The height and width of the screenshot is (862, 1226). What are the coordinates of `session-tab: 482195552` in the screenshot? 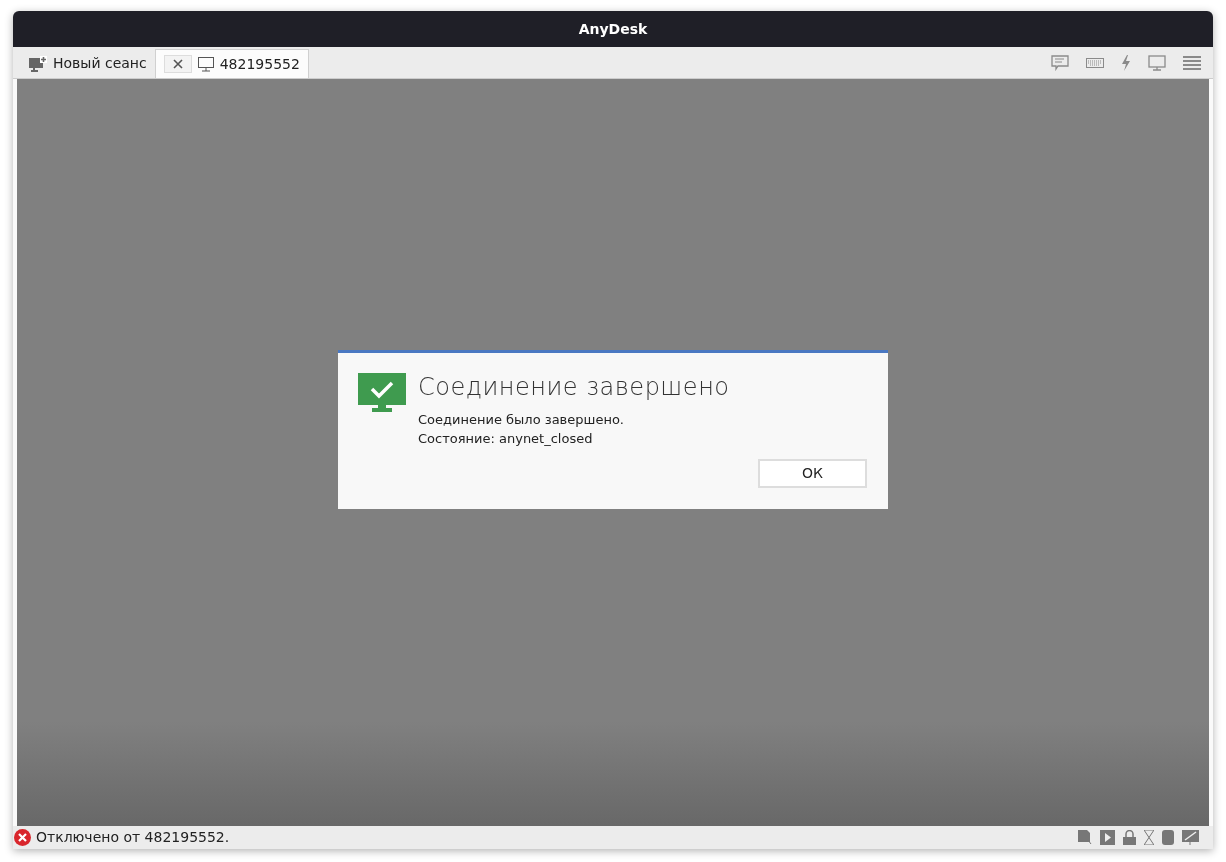 It's located at (231, 63).